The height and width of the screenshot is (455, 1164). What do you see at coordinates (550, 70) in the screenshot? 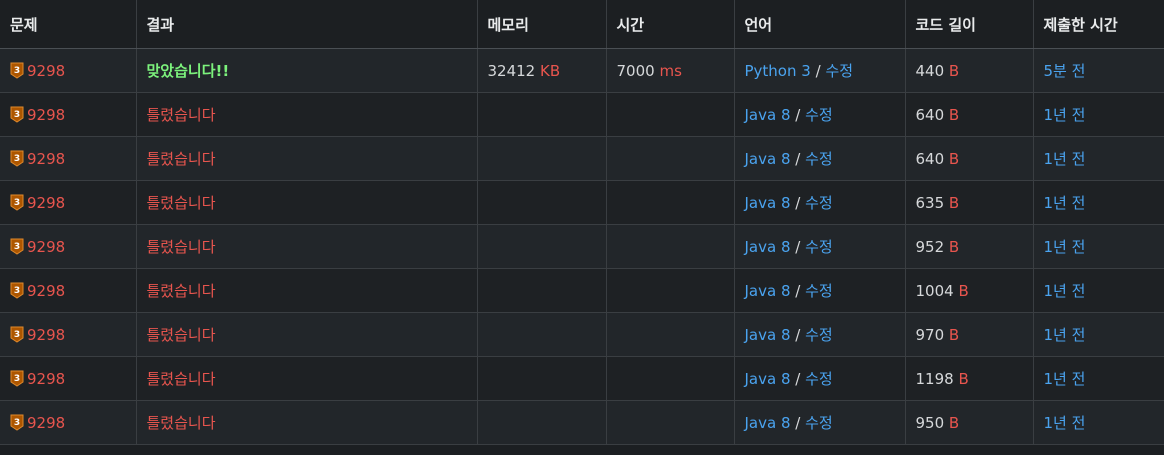
I see `memory-unit: KB` at bounding box center [550, 70].